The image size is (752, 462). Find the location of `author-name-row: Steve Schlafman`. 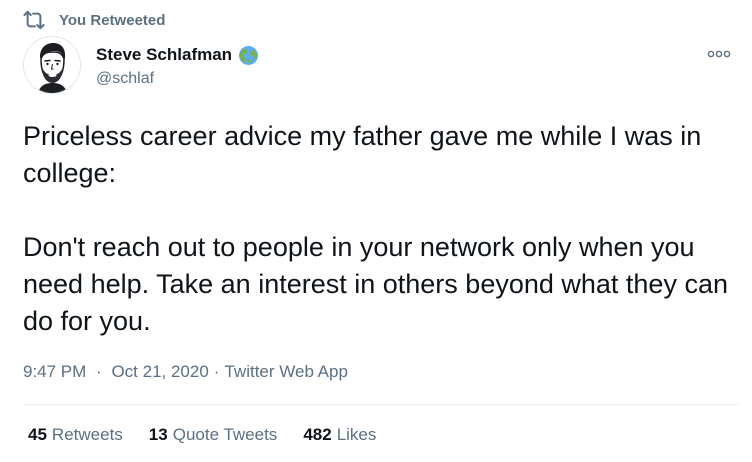

author-name-row: Steve Schlafman is located at coordinates (177, 55).